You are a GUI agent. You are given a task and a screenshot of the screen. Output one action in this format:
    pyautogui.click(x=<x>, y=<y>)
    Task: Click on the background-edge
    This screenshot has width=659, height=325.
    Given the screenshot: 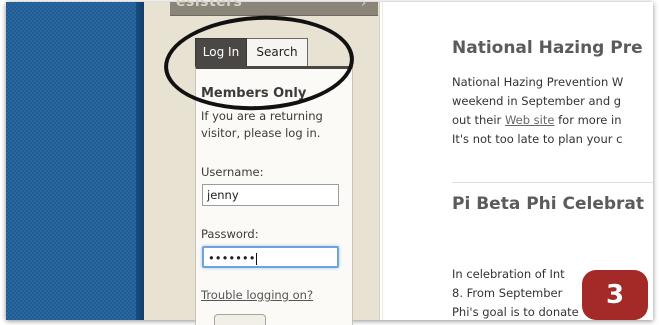 What is the action you would take?
    pyautogui.click(x=140, y=161)
    